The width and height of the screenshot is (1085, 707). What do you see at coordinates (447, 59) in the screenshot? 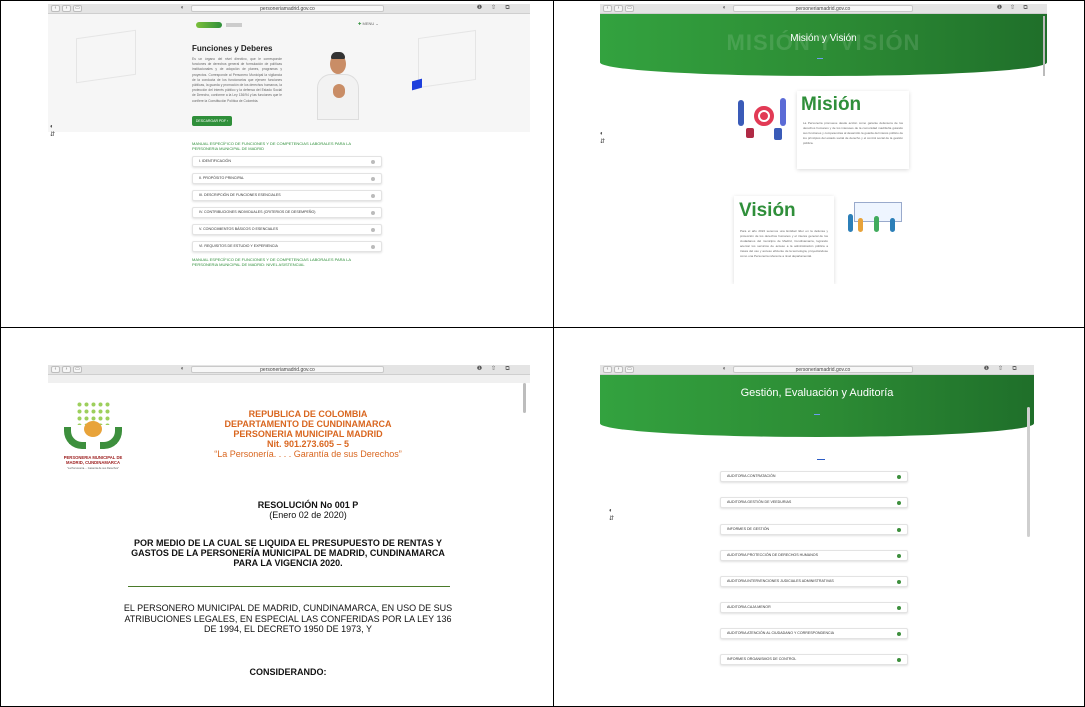
I see `decor-frame-right` at bounding box center [447, 59].